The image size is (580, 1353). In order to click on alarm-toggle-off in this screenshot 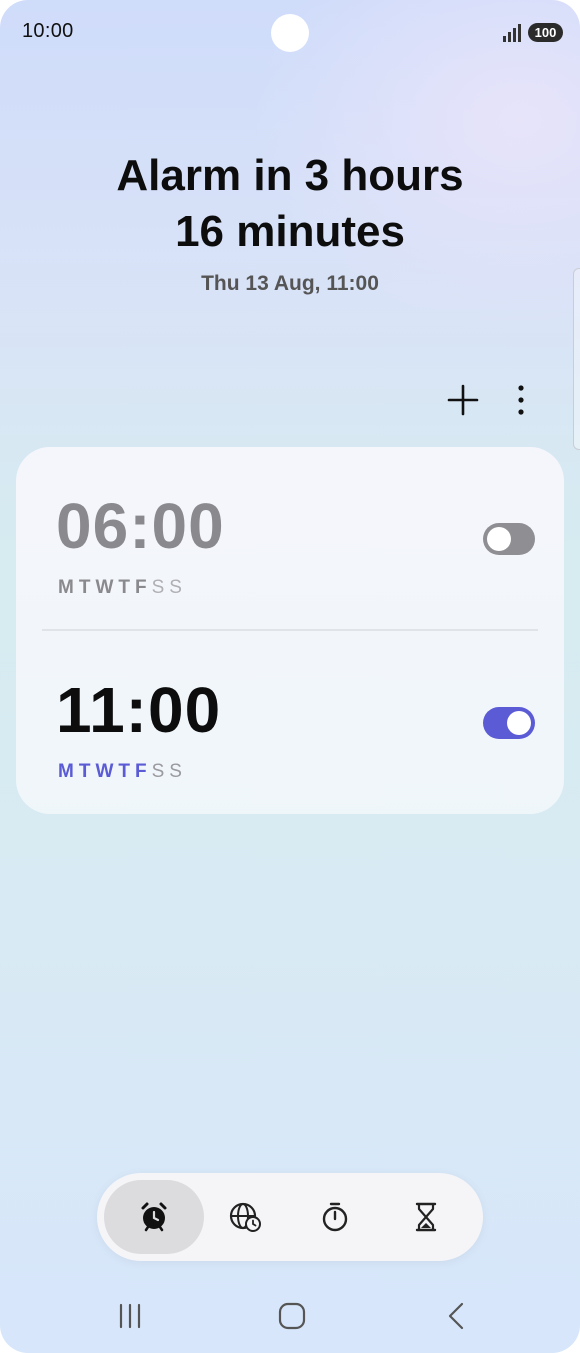, I will do `click(509, 539)`.